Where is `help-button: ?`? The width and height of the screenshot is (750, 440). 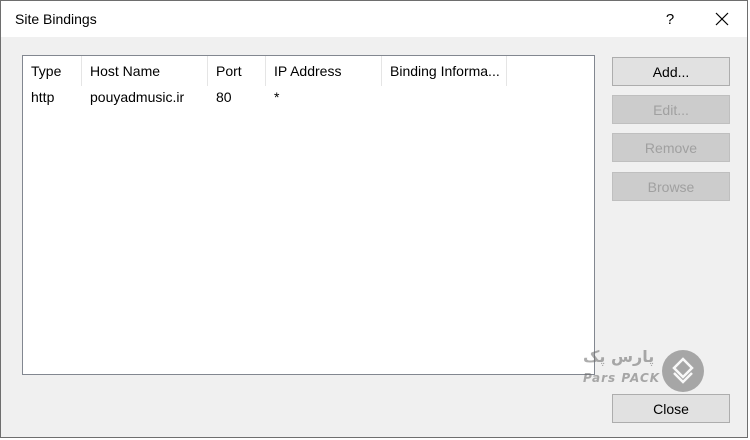
help-button: ? is located at coordinates (670, 19).